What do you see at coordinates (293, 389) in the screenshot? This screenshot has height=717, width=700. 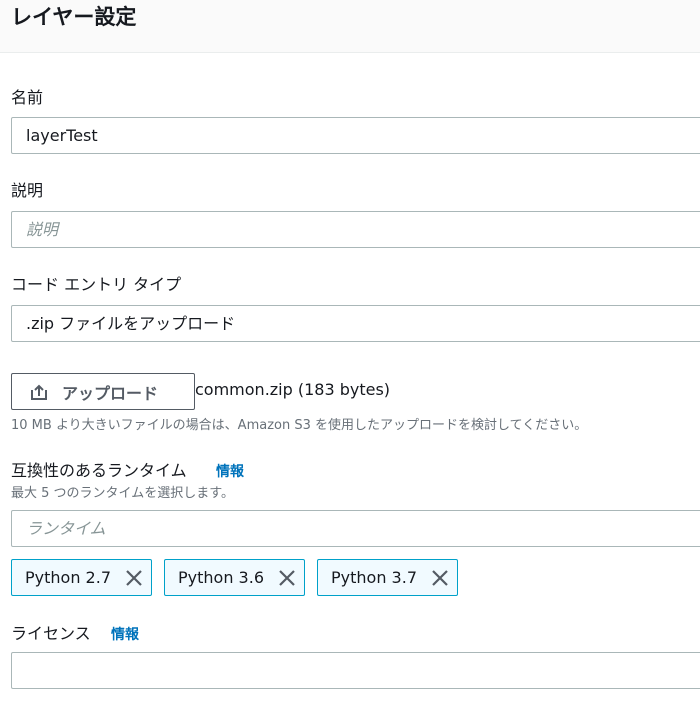 I see `uploaded-file-info: common.zip (183 bytes)` at bounding box center [293, 389].